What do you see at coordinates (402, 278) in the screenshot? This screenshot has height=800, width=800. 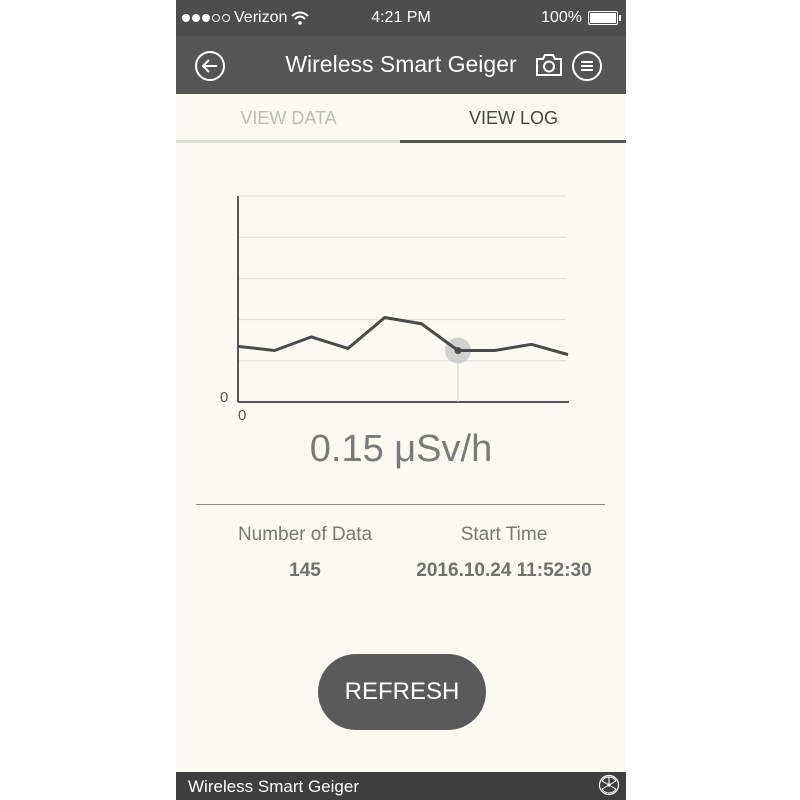 I see `chart-grid` at bounding box center [402, 278].